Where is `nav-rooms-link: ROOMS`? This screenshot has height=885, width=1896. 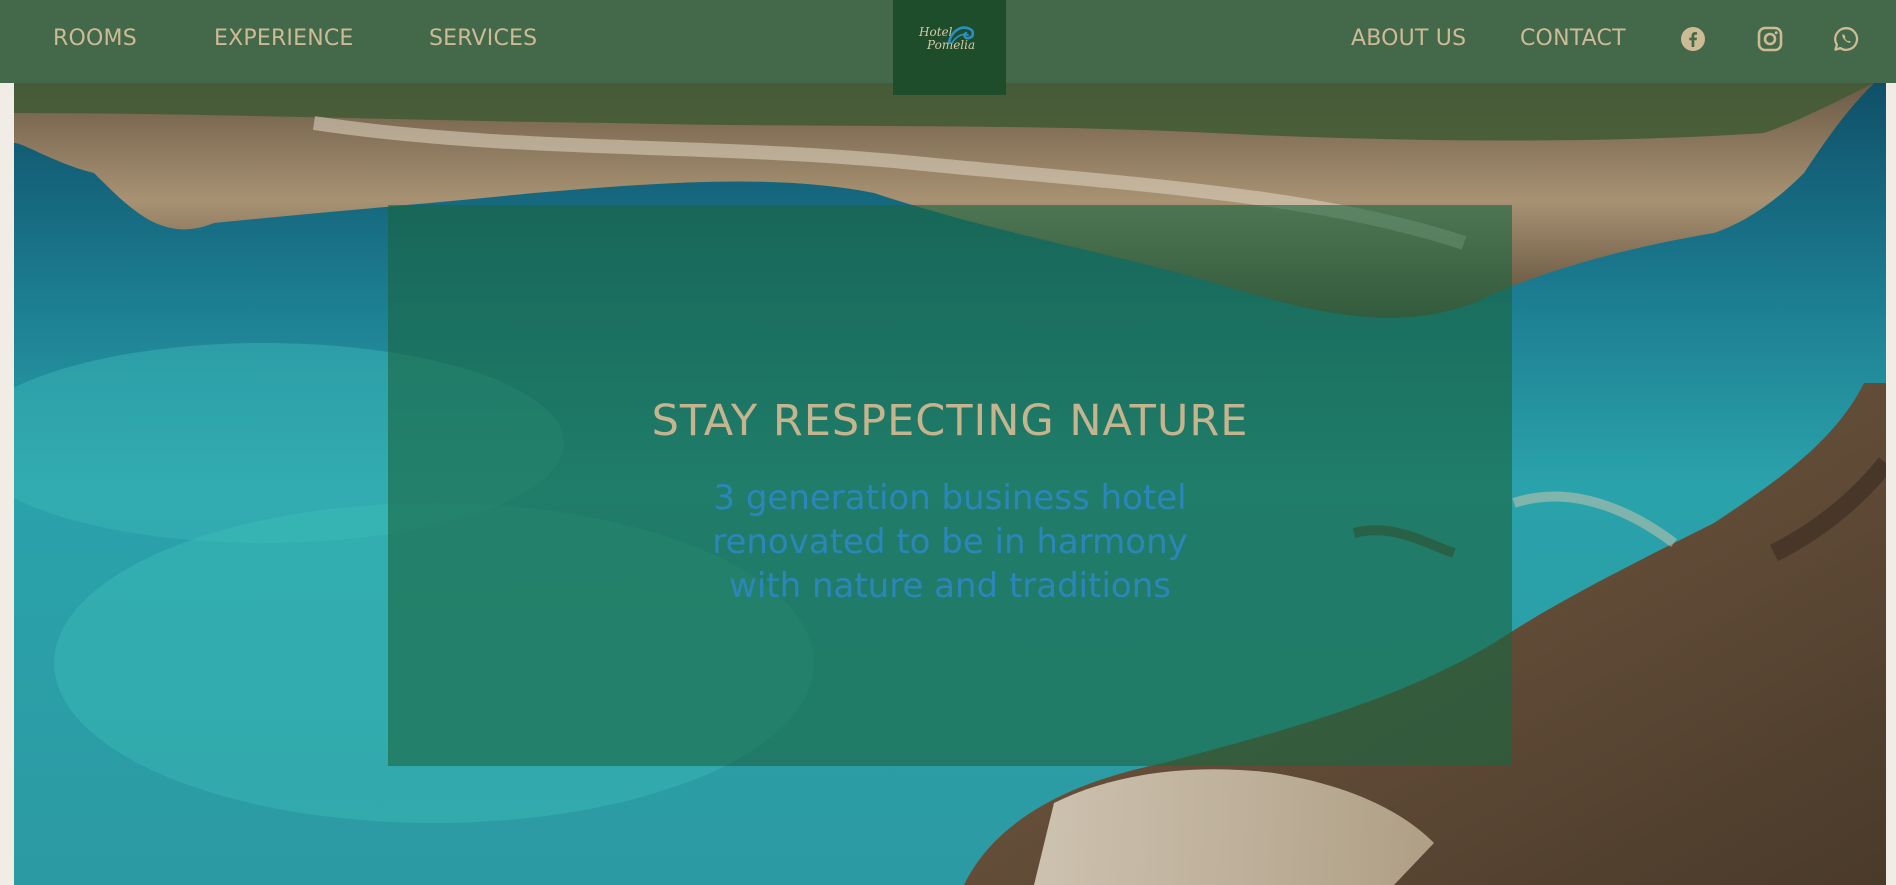 nav-rooms-link: ROOMS is located at coordinates (95, 39).